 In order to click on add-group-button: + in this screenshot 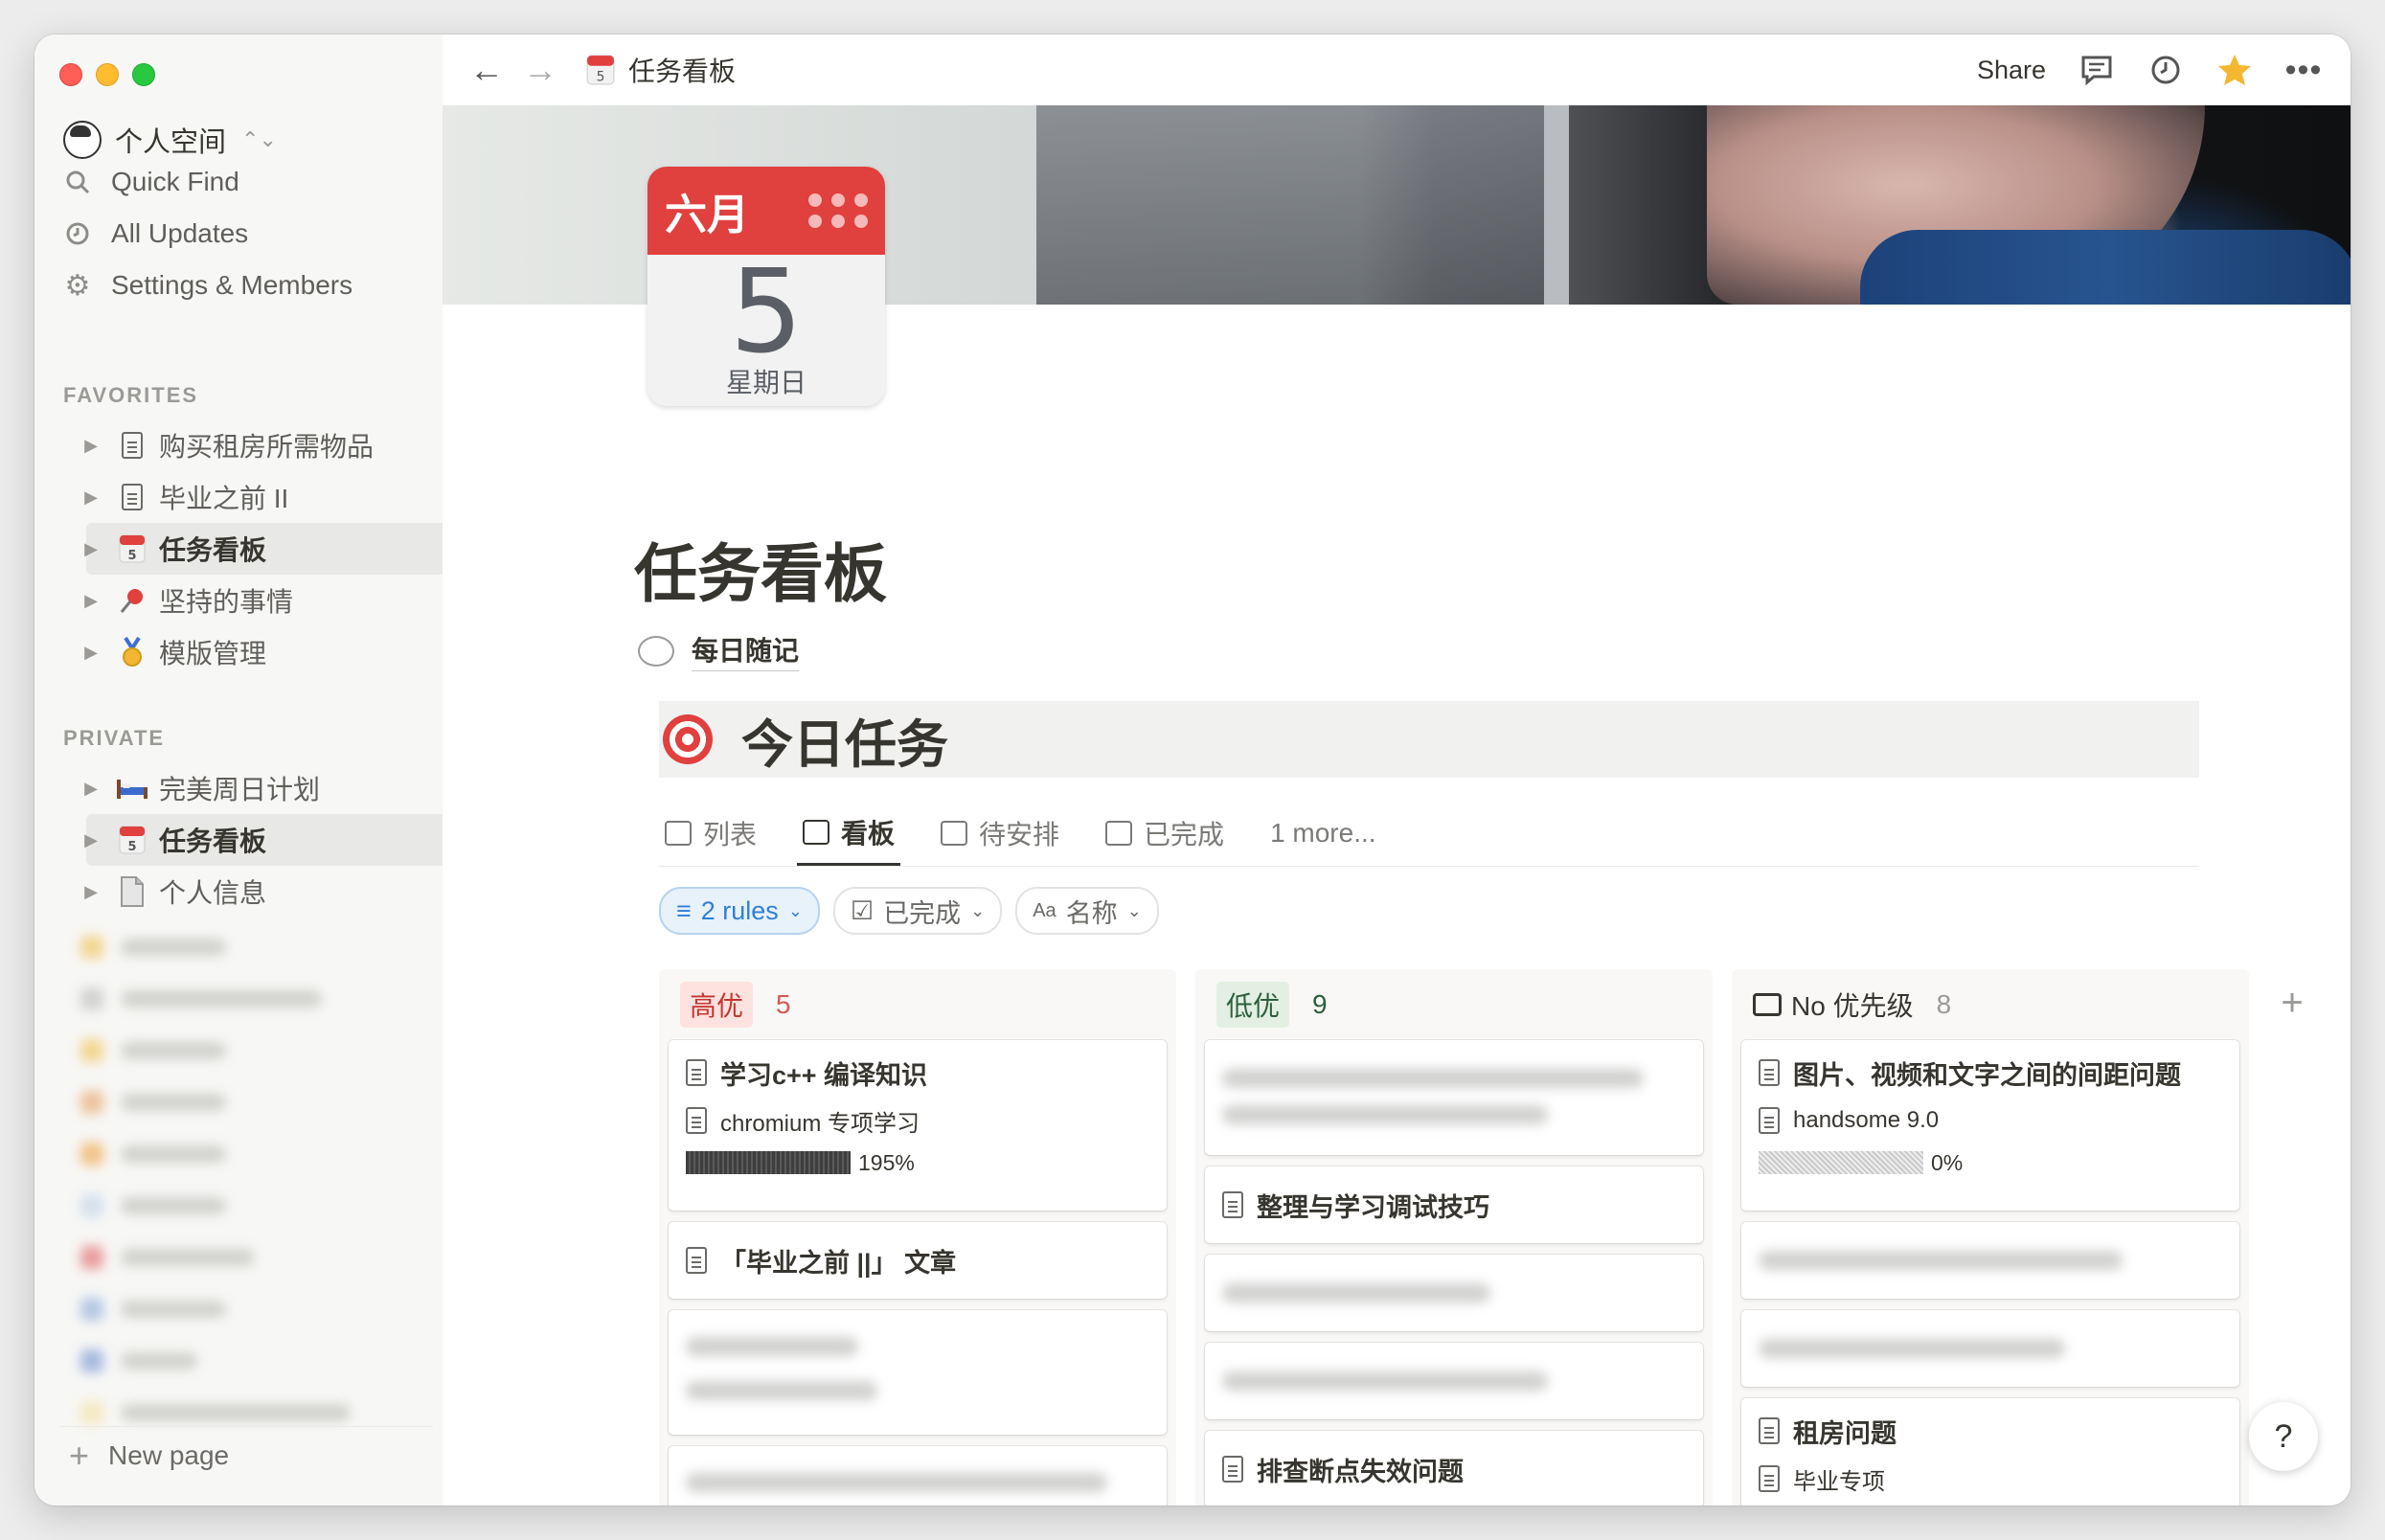, I will do `click(2292, 1002)`.